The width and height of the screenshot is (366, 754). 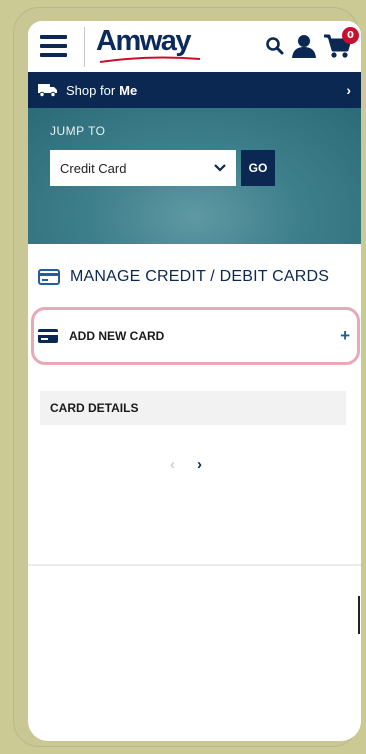 What do you see at coordinates (186, 464) in the screenshot?
I see `card-pager: ‹ ›` at bounding box center [186, 464].